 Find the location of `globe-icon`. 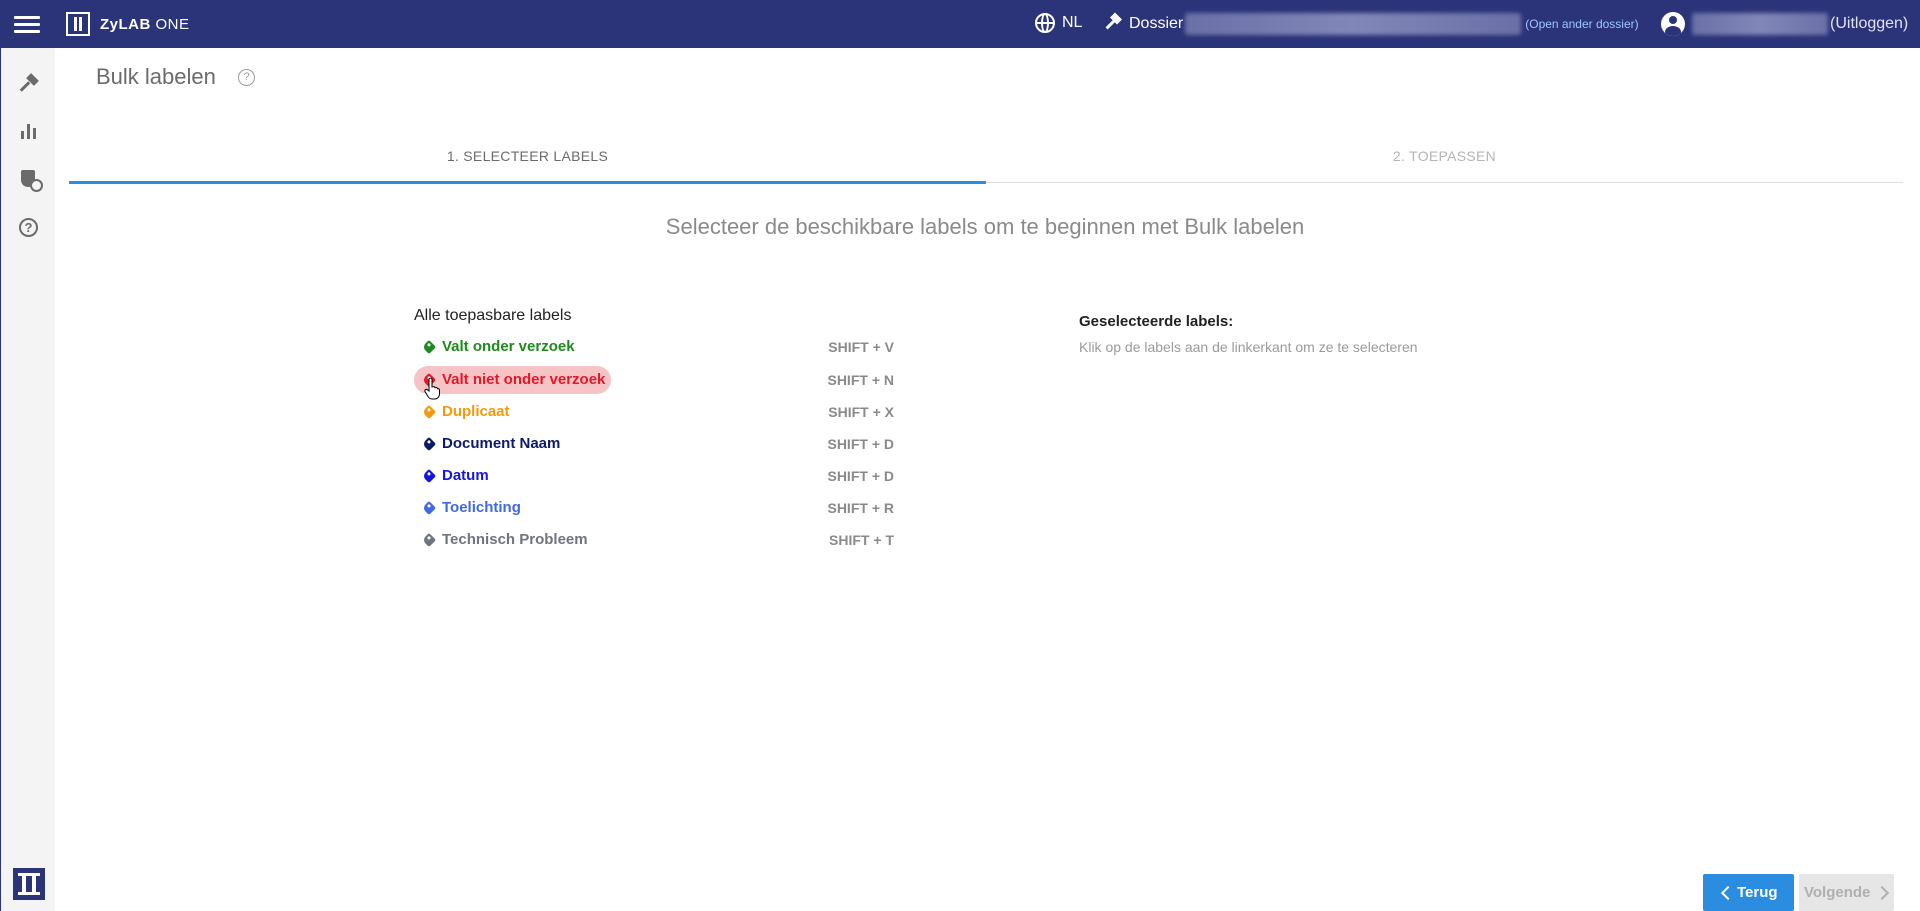

globe-icon is located at coordinates (1045, 23).